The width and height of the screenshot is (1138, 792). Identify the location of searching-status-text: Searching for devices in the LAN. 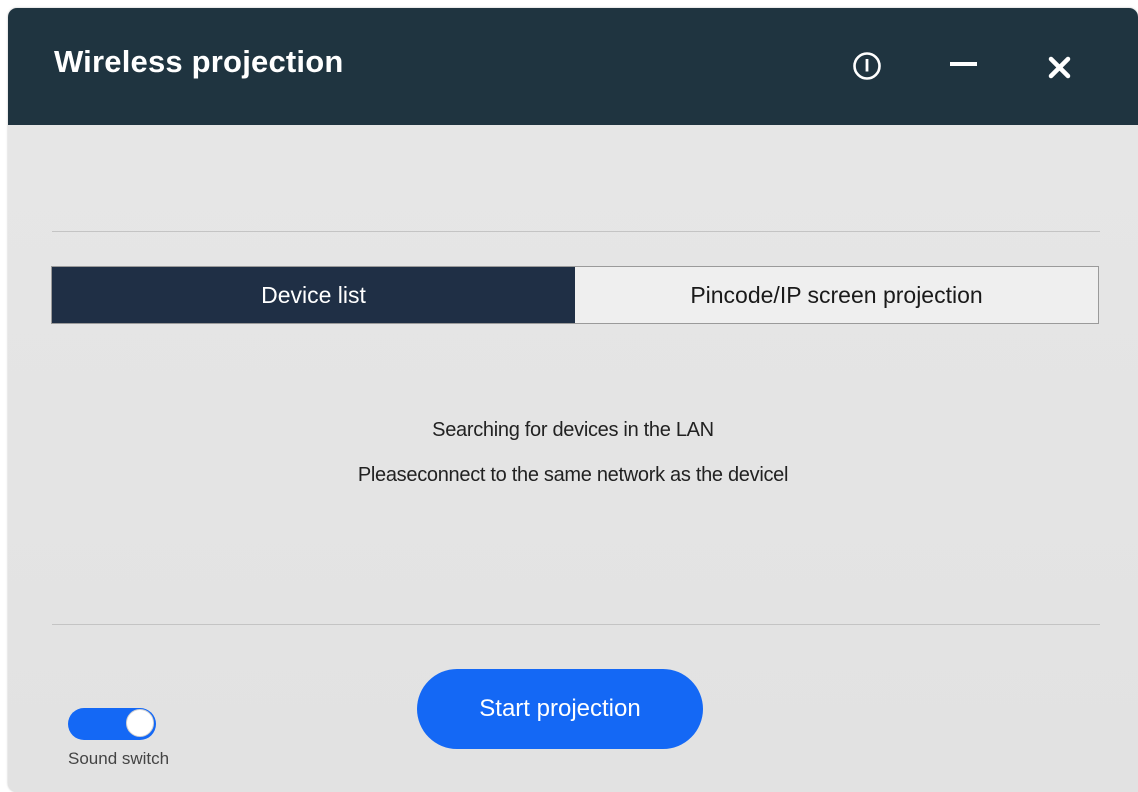
(573, 430).